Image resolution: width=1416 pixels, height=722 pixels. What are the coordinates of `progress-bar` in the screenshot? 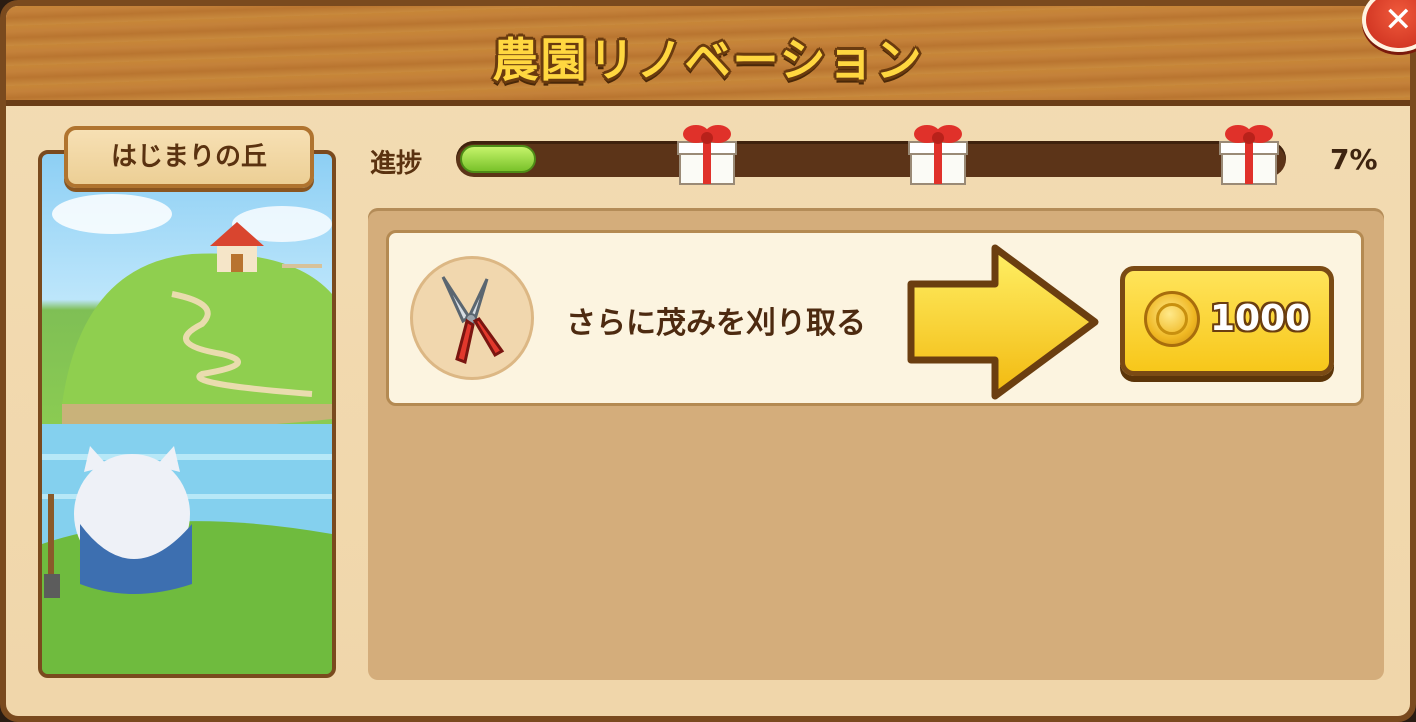 It's located at (871, 159).